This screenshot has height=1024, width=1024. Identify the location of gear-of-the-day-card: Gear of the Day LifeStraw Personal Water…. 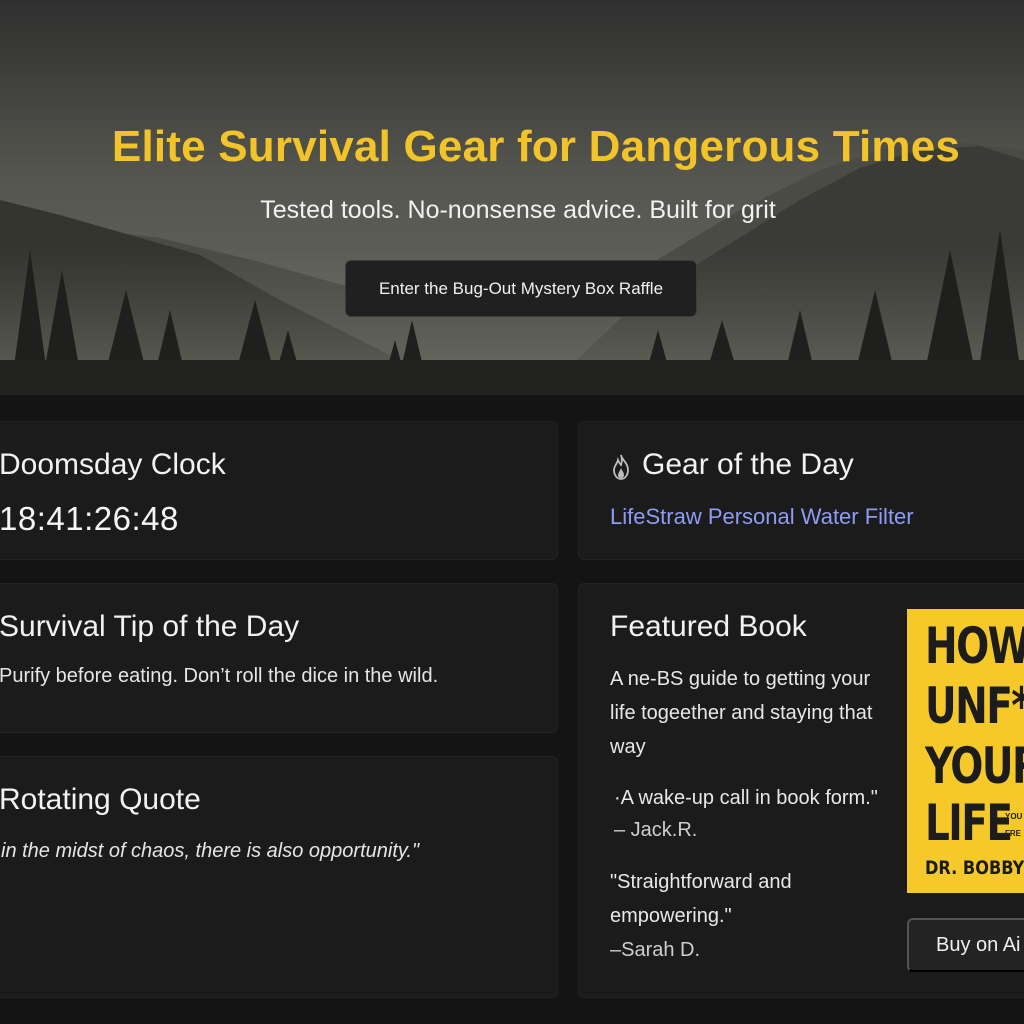
(801, 490).